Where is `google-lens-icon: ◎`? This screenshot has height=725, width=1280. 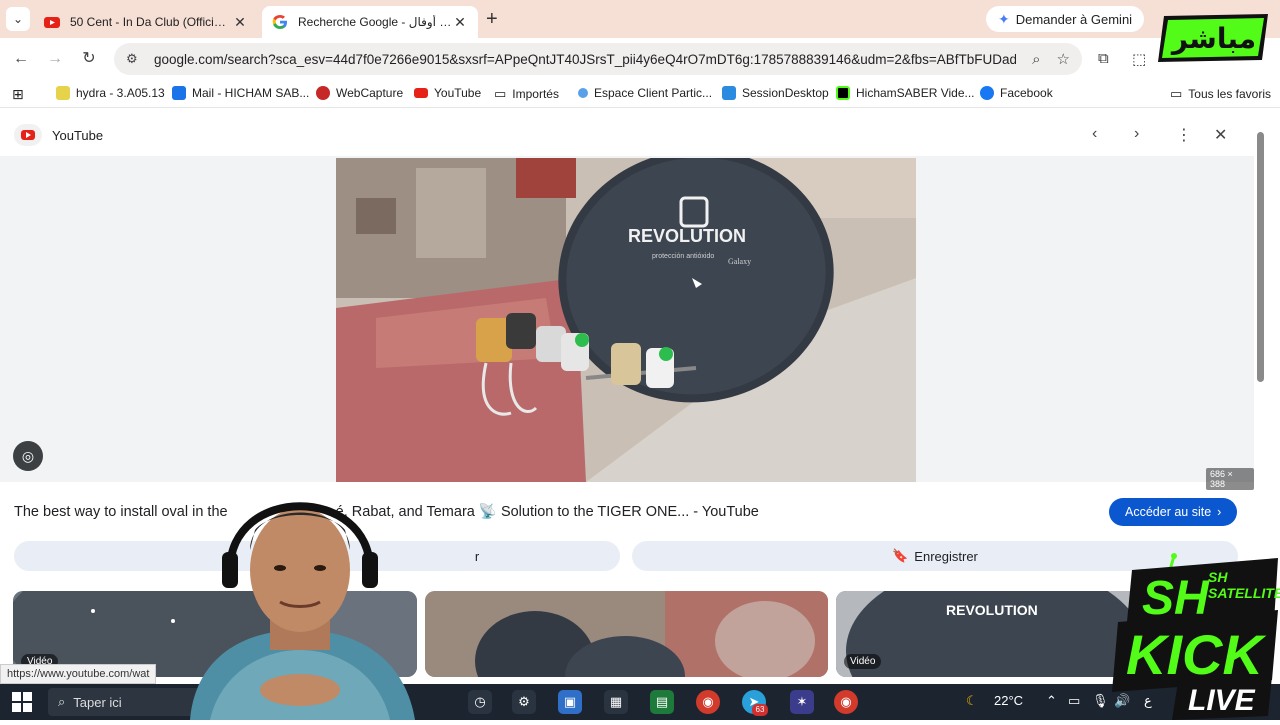
google-lens-icon: ◎ is located at coordinates (28, 456).